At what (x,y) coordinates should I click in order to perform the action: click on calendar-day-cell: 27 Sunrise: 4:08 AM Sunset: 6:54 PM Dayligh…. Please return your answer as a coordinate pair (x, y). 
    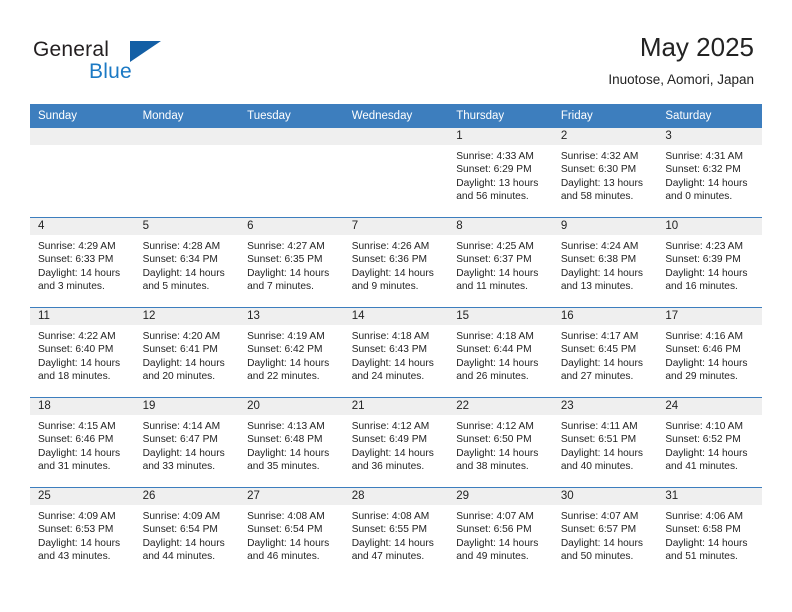
    Looking at the image, I should click on (291, 532).